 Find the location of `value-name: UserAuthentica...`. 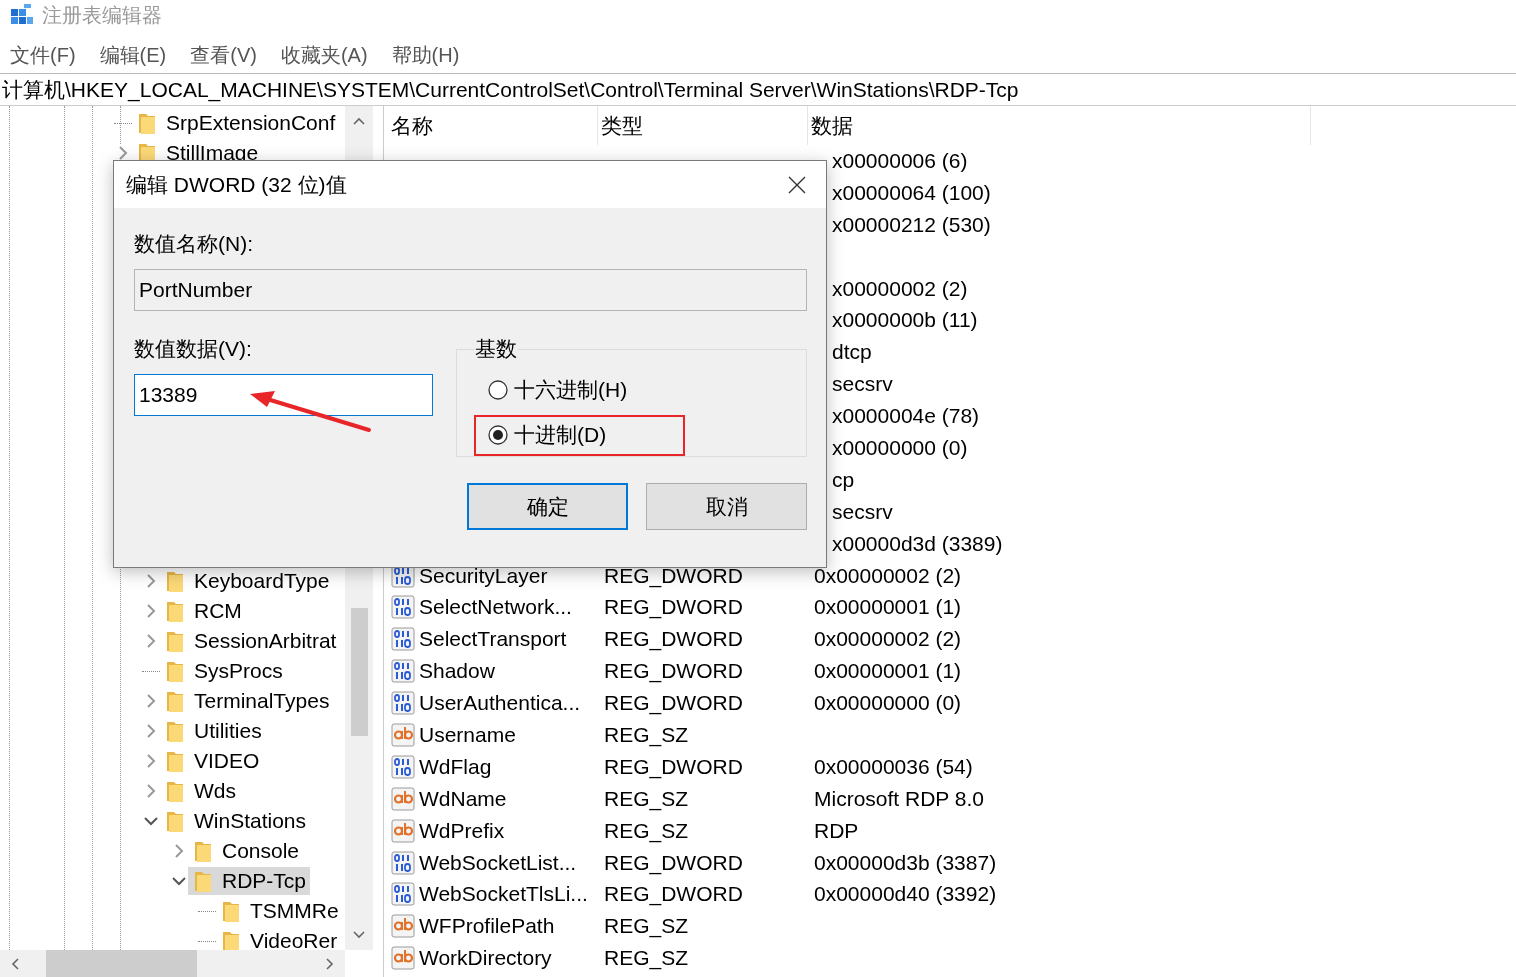

value-name: UserAuthentica... is located at coordinates (500, 703).